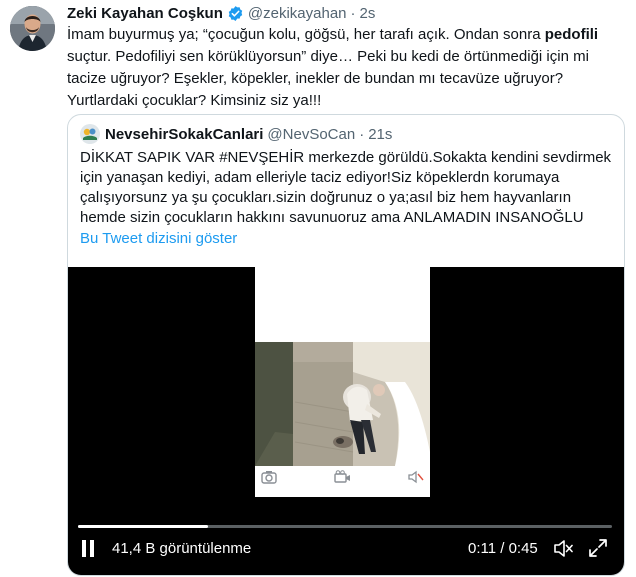 This screenshot has width=636, height=577. What do you see at coordinates (346, 555) in the screenshot?
I see `video-controls: 41,4 B görüntülenme 0:11 / 0:45` at bounding box center [346, 555].